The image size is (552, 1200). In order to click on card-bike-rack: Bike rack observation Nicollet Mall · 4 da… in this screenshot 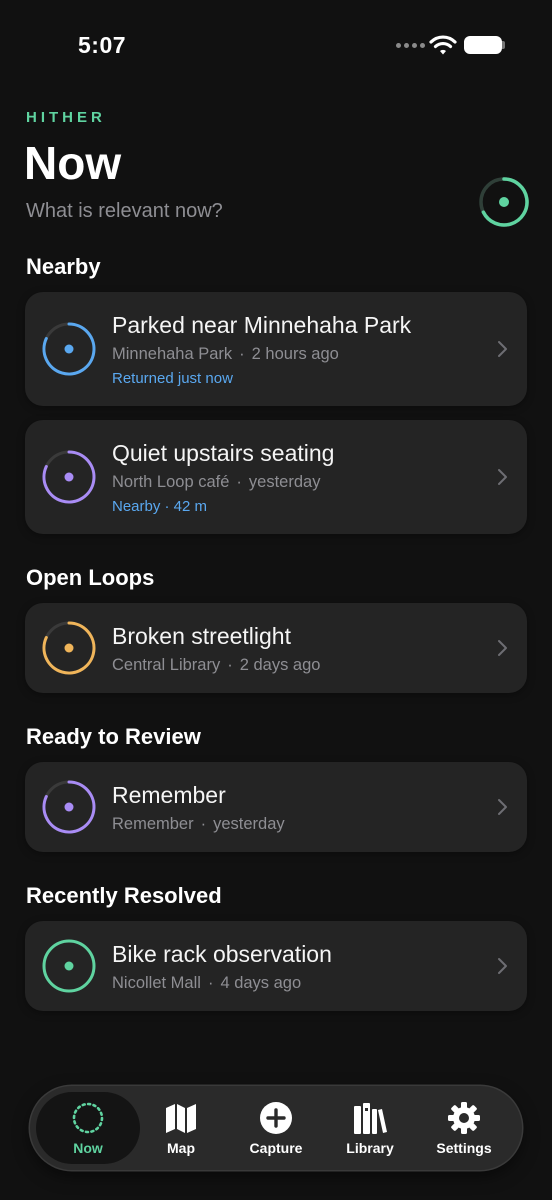, I will do `click(276, 966)`.